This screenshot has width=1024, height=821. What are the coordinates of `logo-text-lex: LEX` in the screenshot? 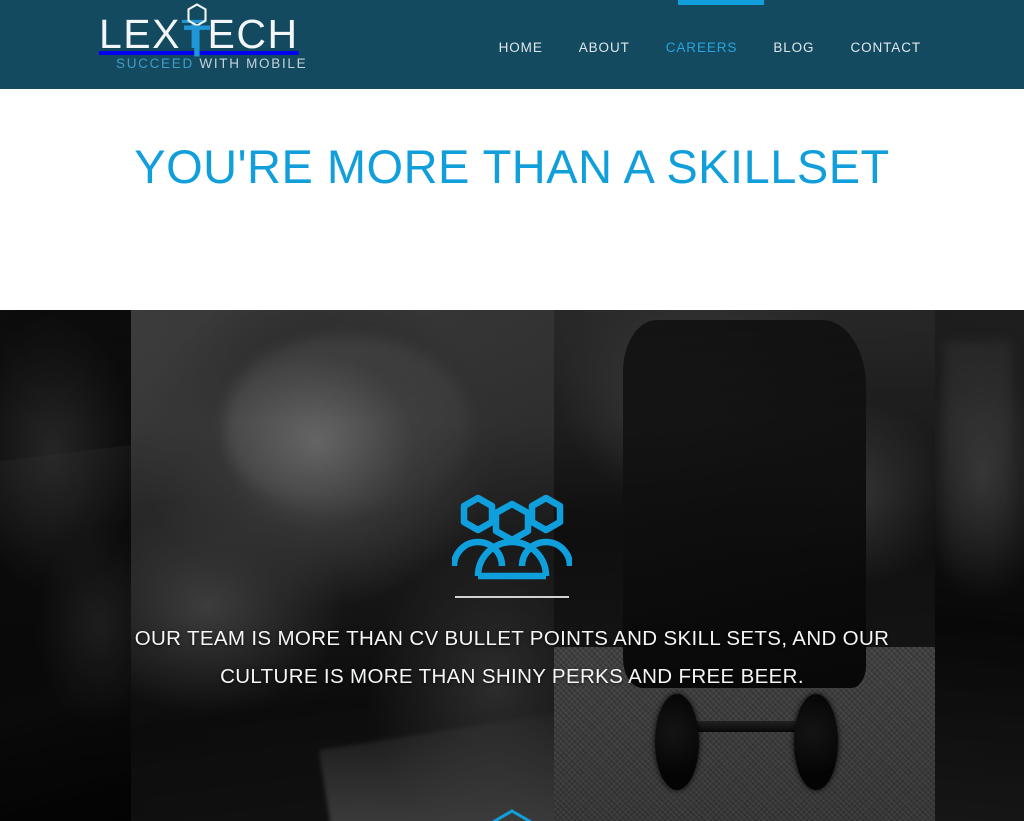 It's located at (140, 34).